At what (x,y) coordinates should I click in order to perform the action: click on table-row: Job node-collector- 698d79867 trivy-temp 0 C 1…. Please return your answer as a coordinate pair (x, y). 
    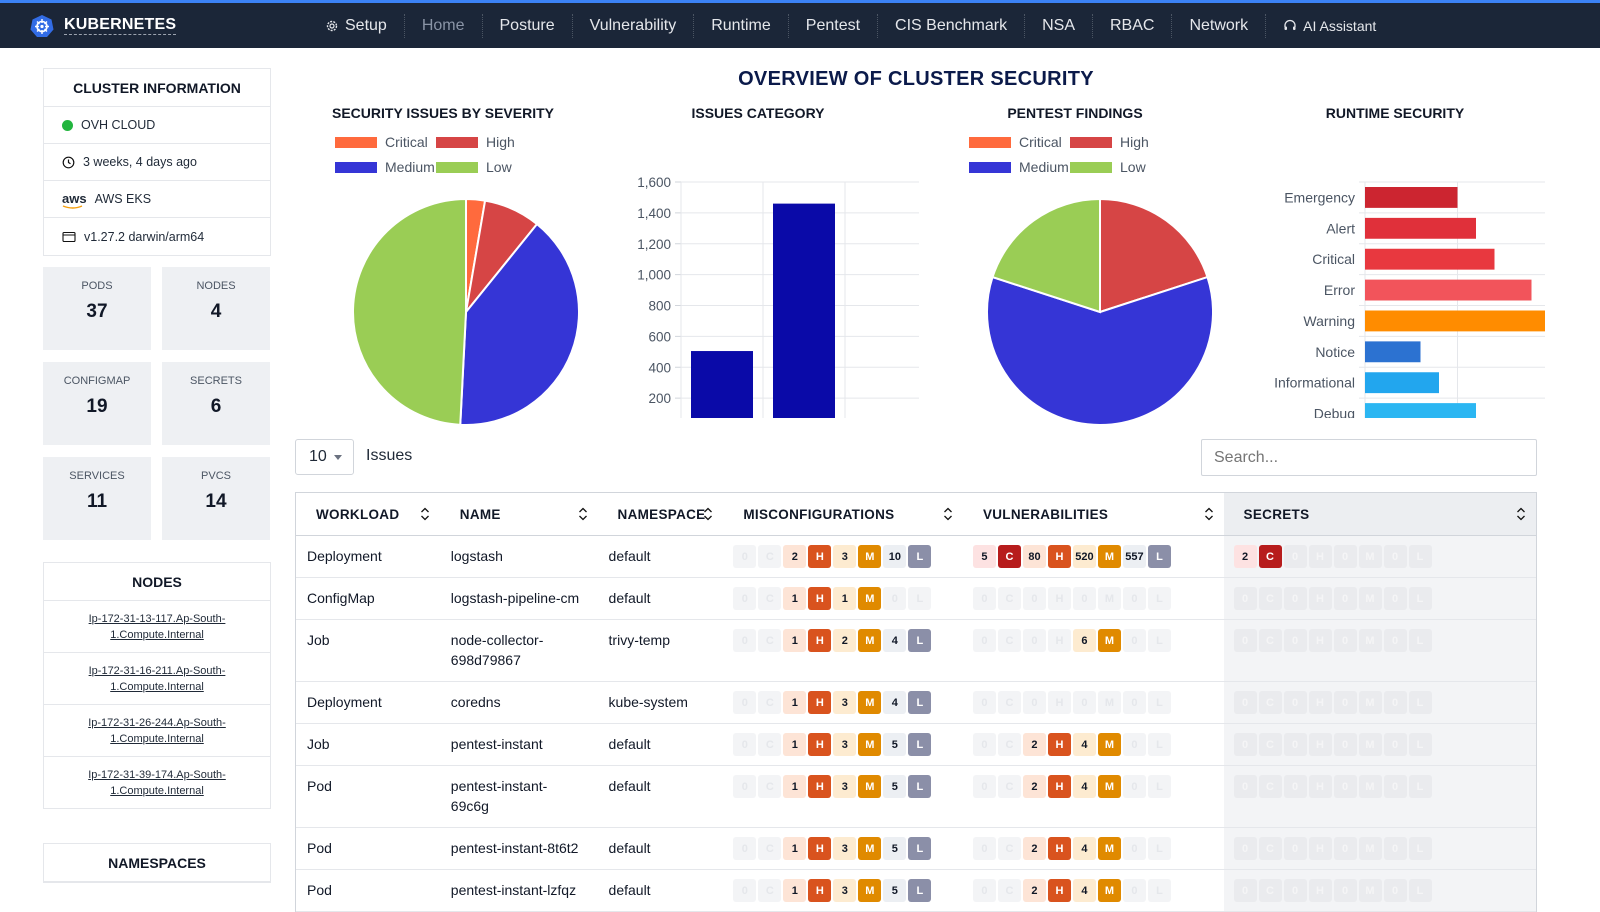
    Looking at the image, I should click on (916, 651).